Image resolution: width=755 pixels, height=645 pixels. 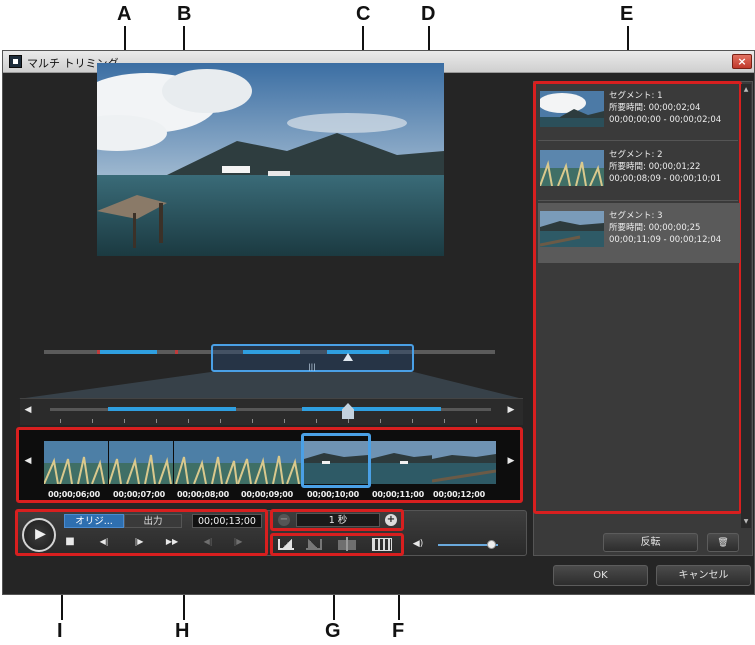 I want to click on zoom-in-button: +, so click(x=391, y=520).